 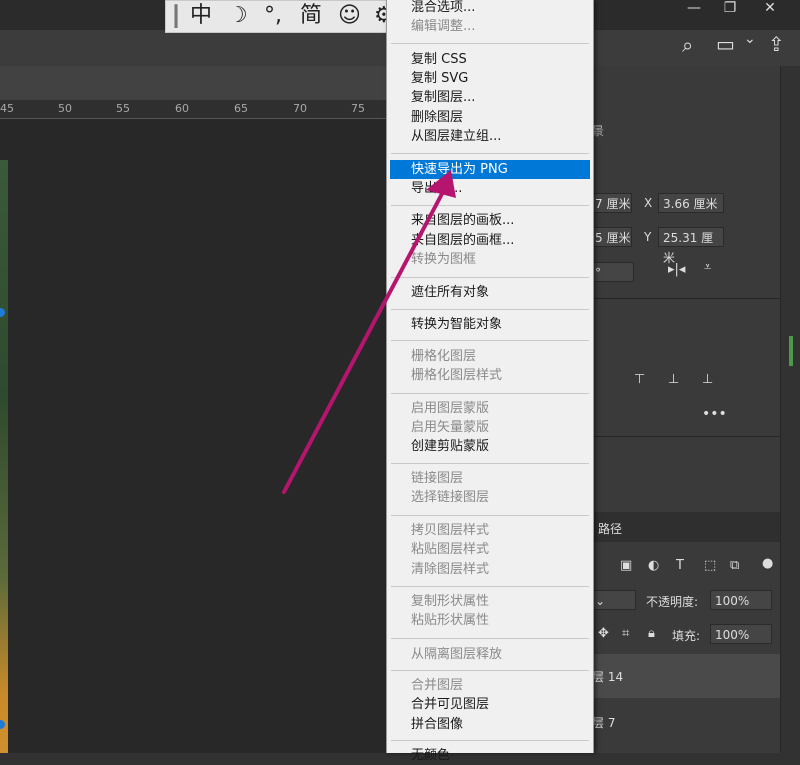 What do you see at coordinates (686, 636) in the screenshot?
I see `fill-label: 填充:` at bounding box center [686, 636].